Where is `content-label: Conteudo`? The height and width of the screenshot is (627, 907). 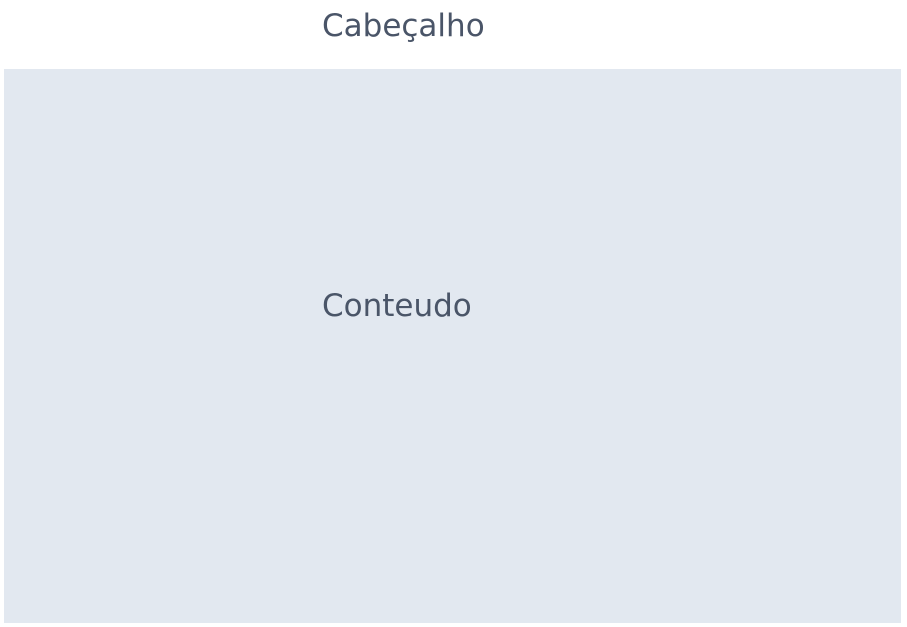
content-label: Conteudo is located at coordinates (397, 306).